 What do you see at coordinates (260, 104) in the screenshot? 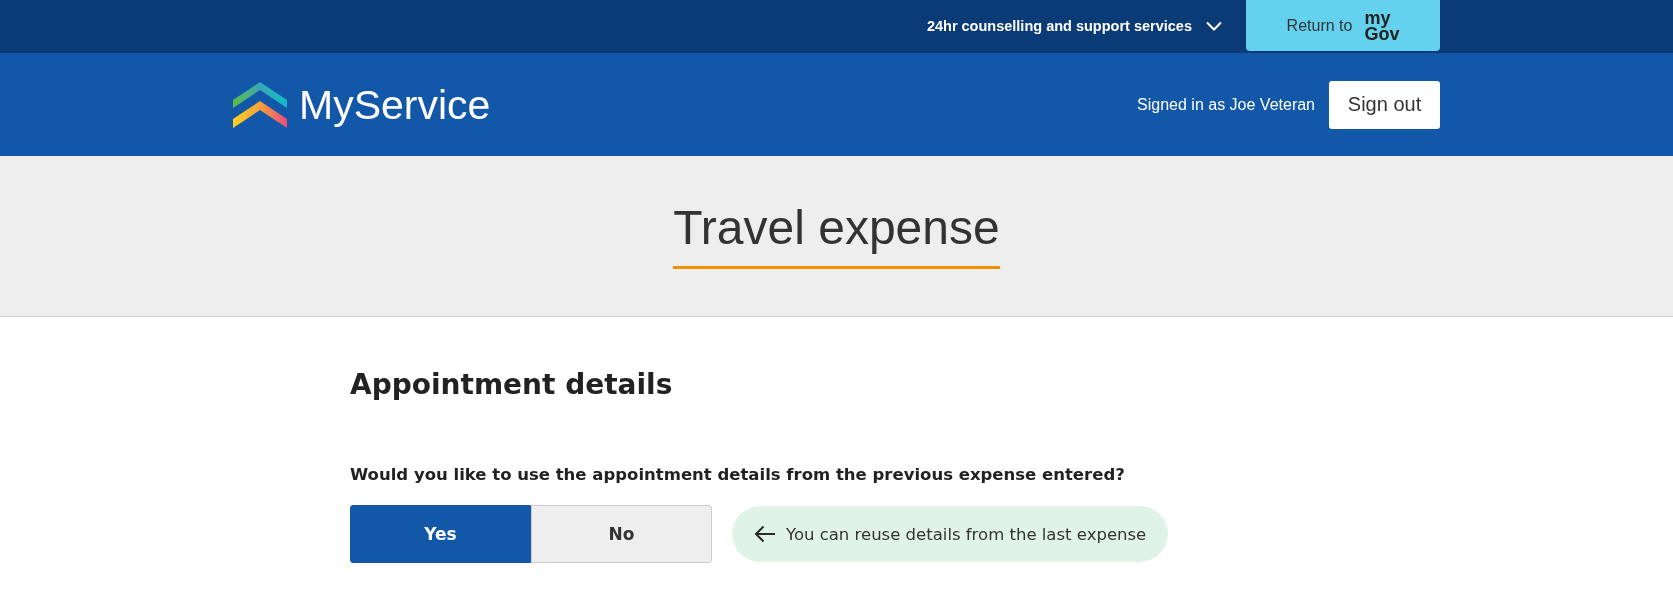
I see `logo-icon` at bounding box center [260, 104].